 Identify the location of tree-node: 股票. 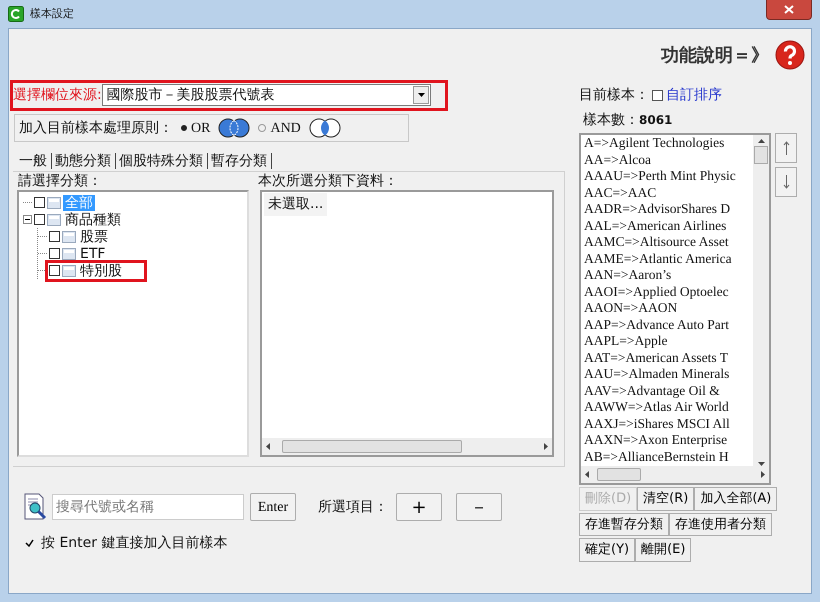
(94, 236).